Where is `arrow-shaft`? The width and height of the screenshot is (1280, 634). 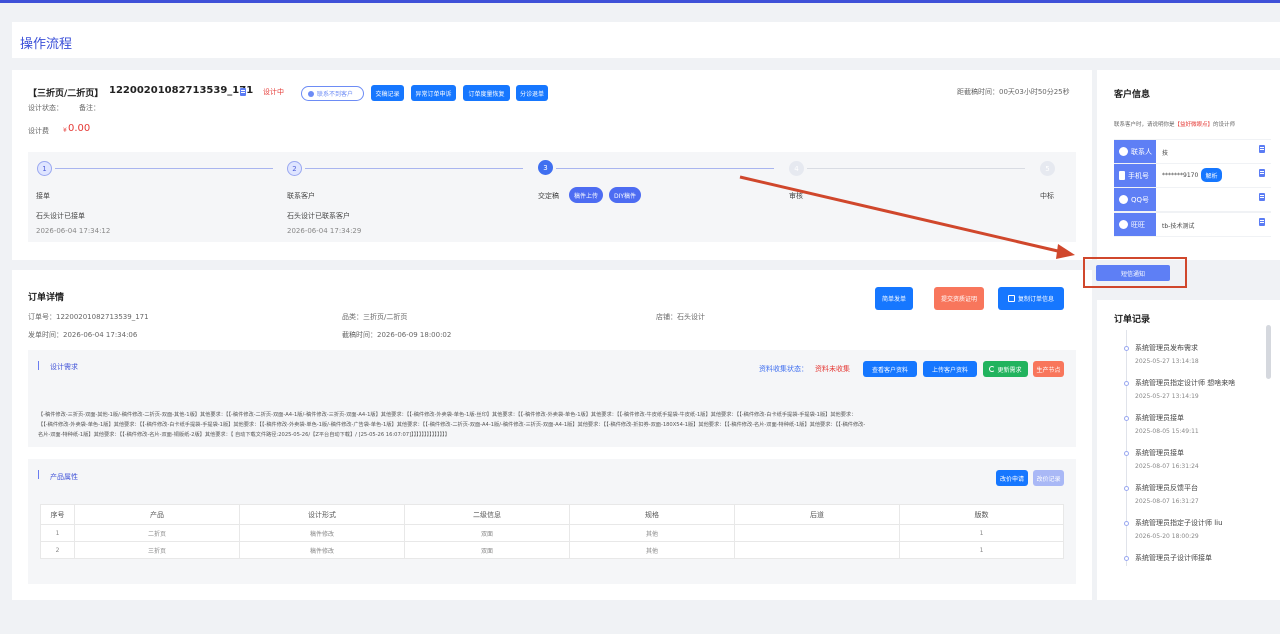
arrow-shaft is located at coordinates (901, 214).